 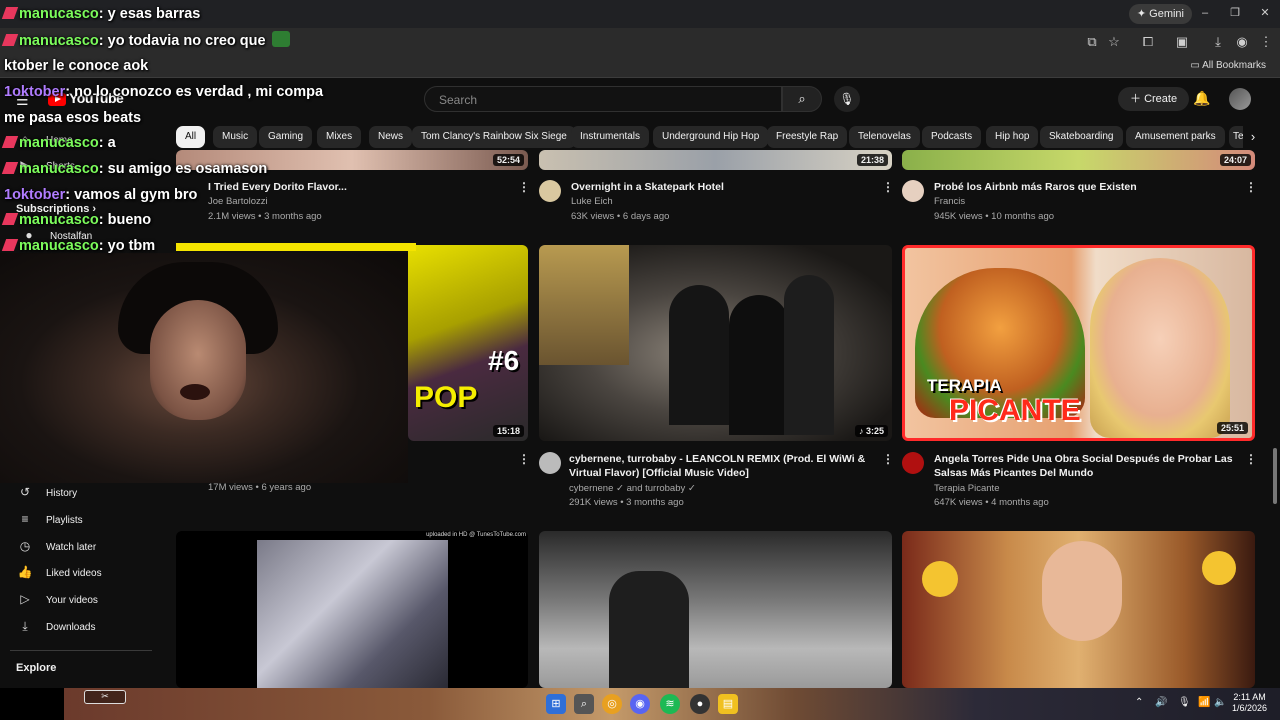 What do you see at coordinates (1266, 42) in the screenshot?
I see `menu-dots-icon: ⋮` at bounding box center [1266, 42].